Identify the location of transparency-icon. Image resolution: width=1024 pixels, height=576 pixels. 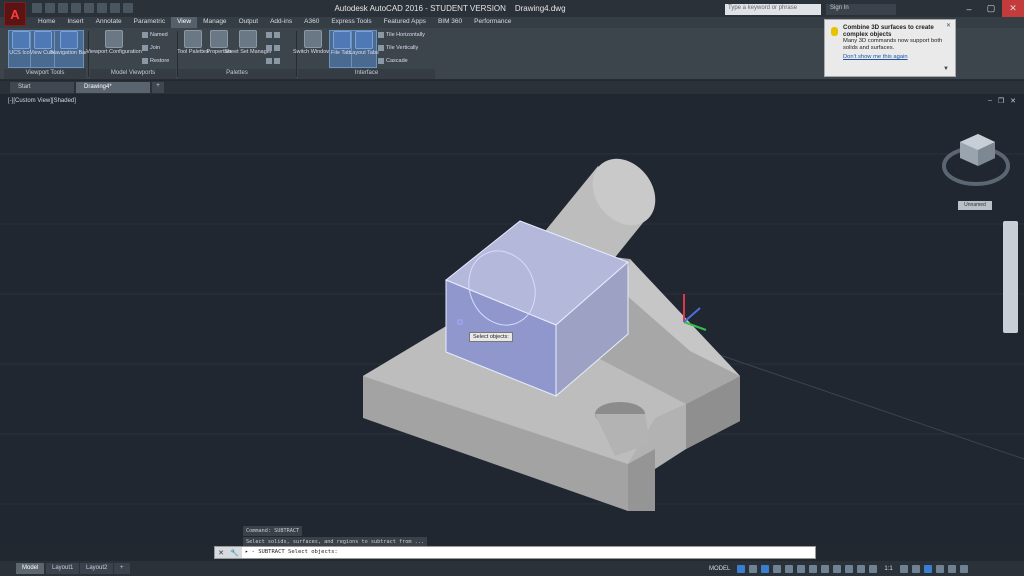
(825, 568).